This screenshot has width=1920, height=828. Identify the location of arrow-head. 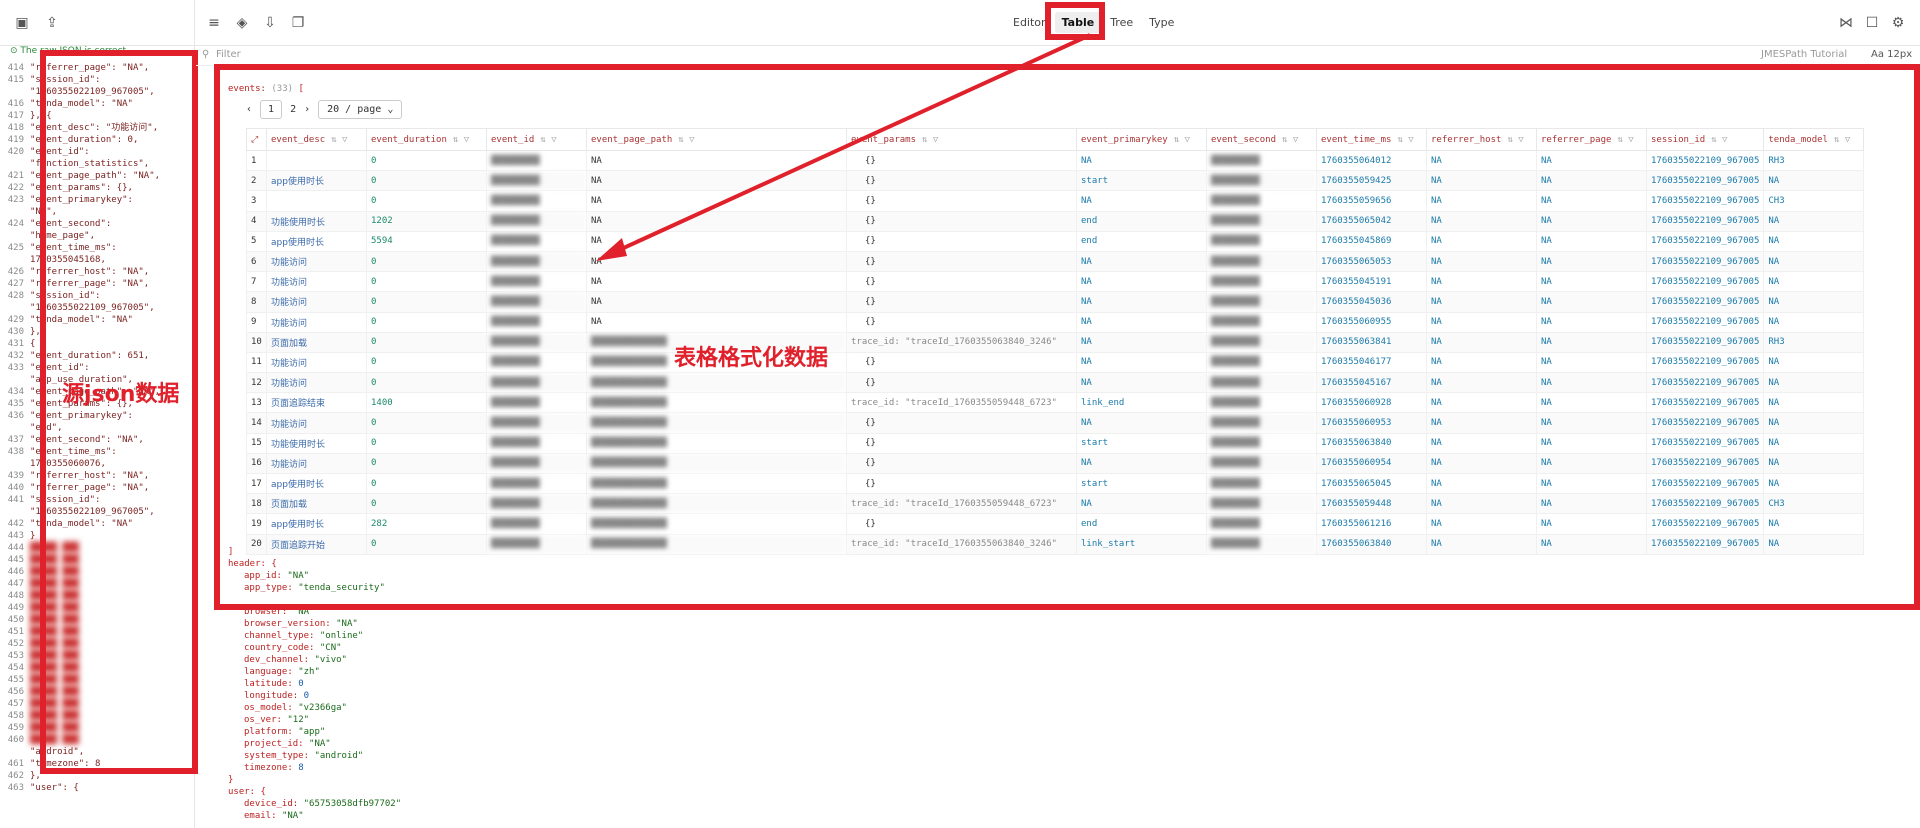
(611, 249).